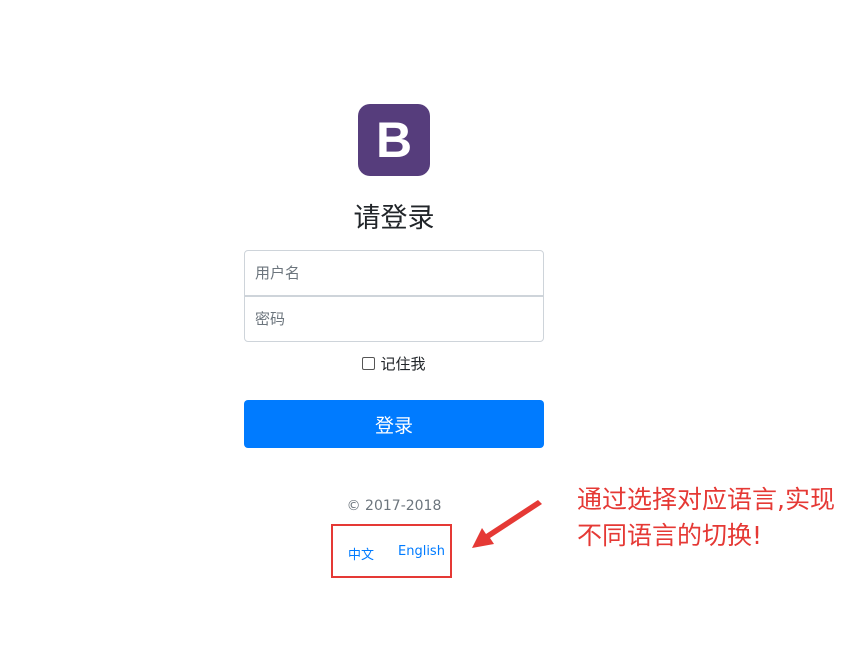 This screenshot has height=656, width=849. What do you see at coordinates (706, 517) in the screenshot?
I see `annotation-text: 通过选择对应语言,实现不同语言的切换!` at bounding box center [706, 517].